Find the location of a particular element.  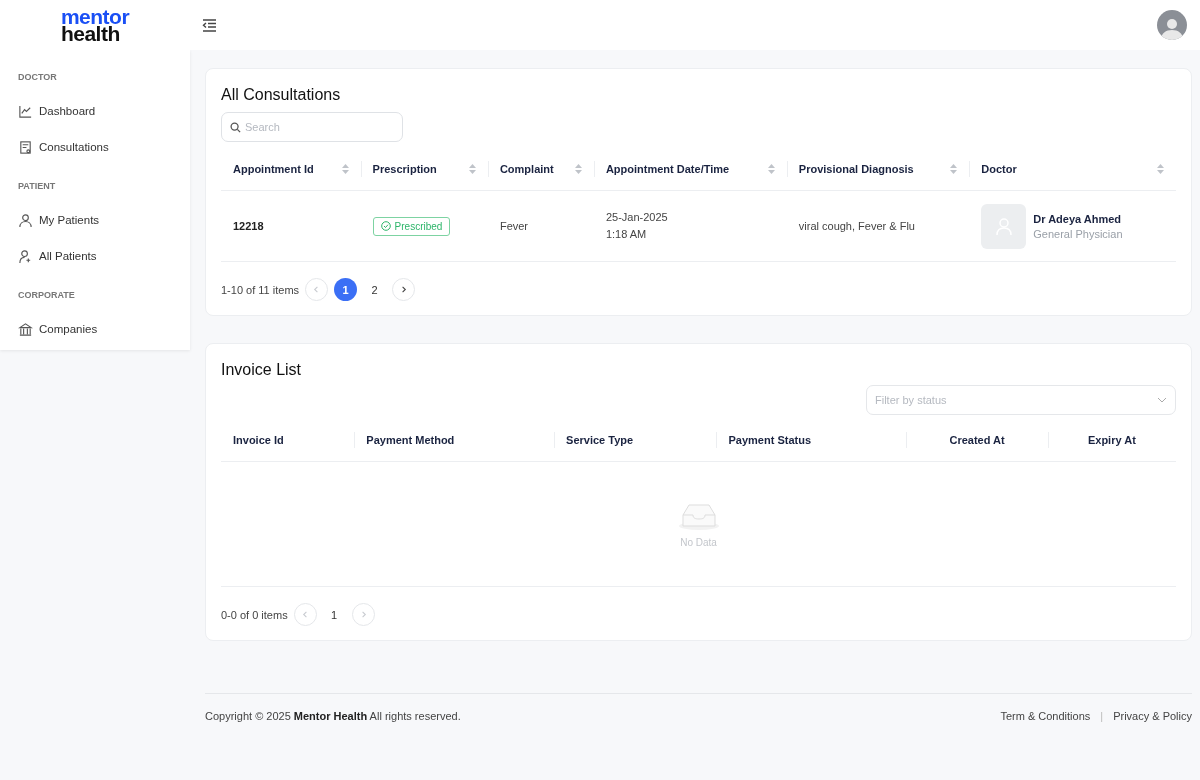

column-header: Service Type is located at coordinates (600, 440).